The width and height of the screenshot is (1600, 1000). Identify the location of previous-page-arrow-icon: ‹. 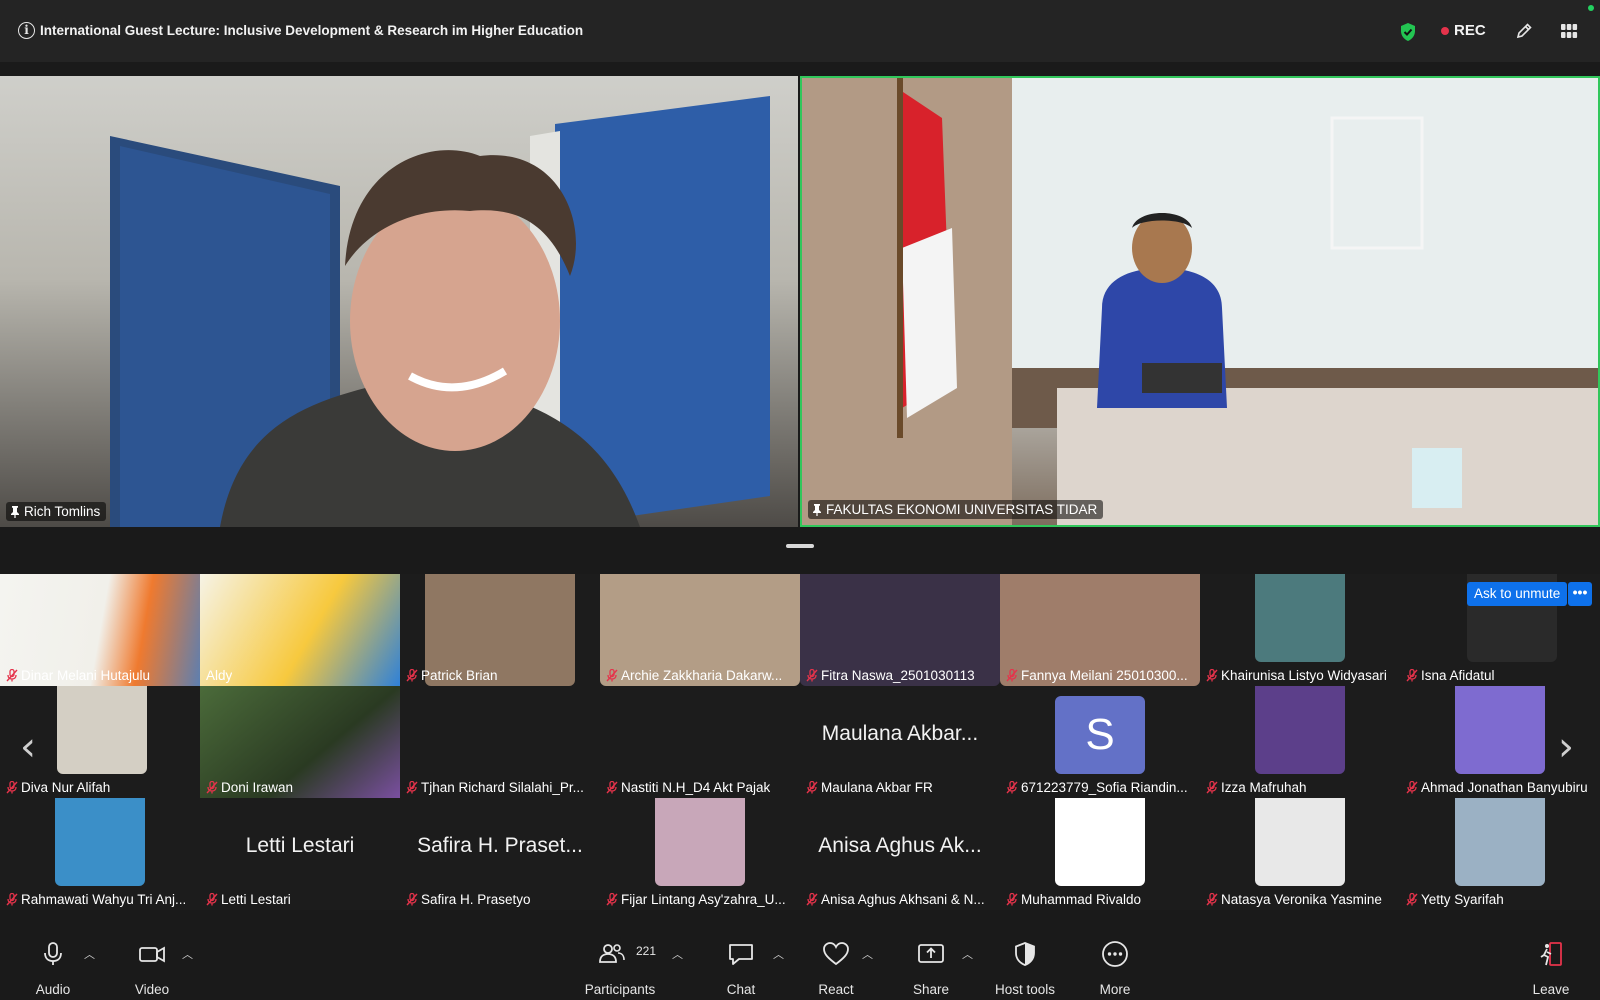
(28, 747).